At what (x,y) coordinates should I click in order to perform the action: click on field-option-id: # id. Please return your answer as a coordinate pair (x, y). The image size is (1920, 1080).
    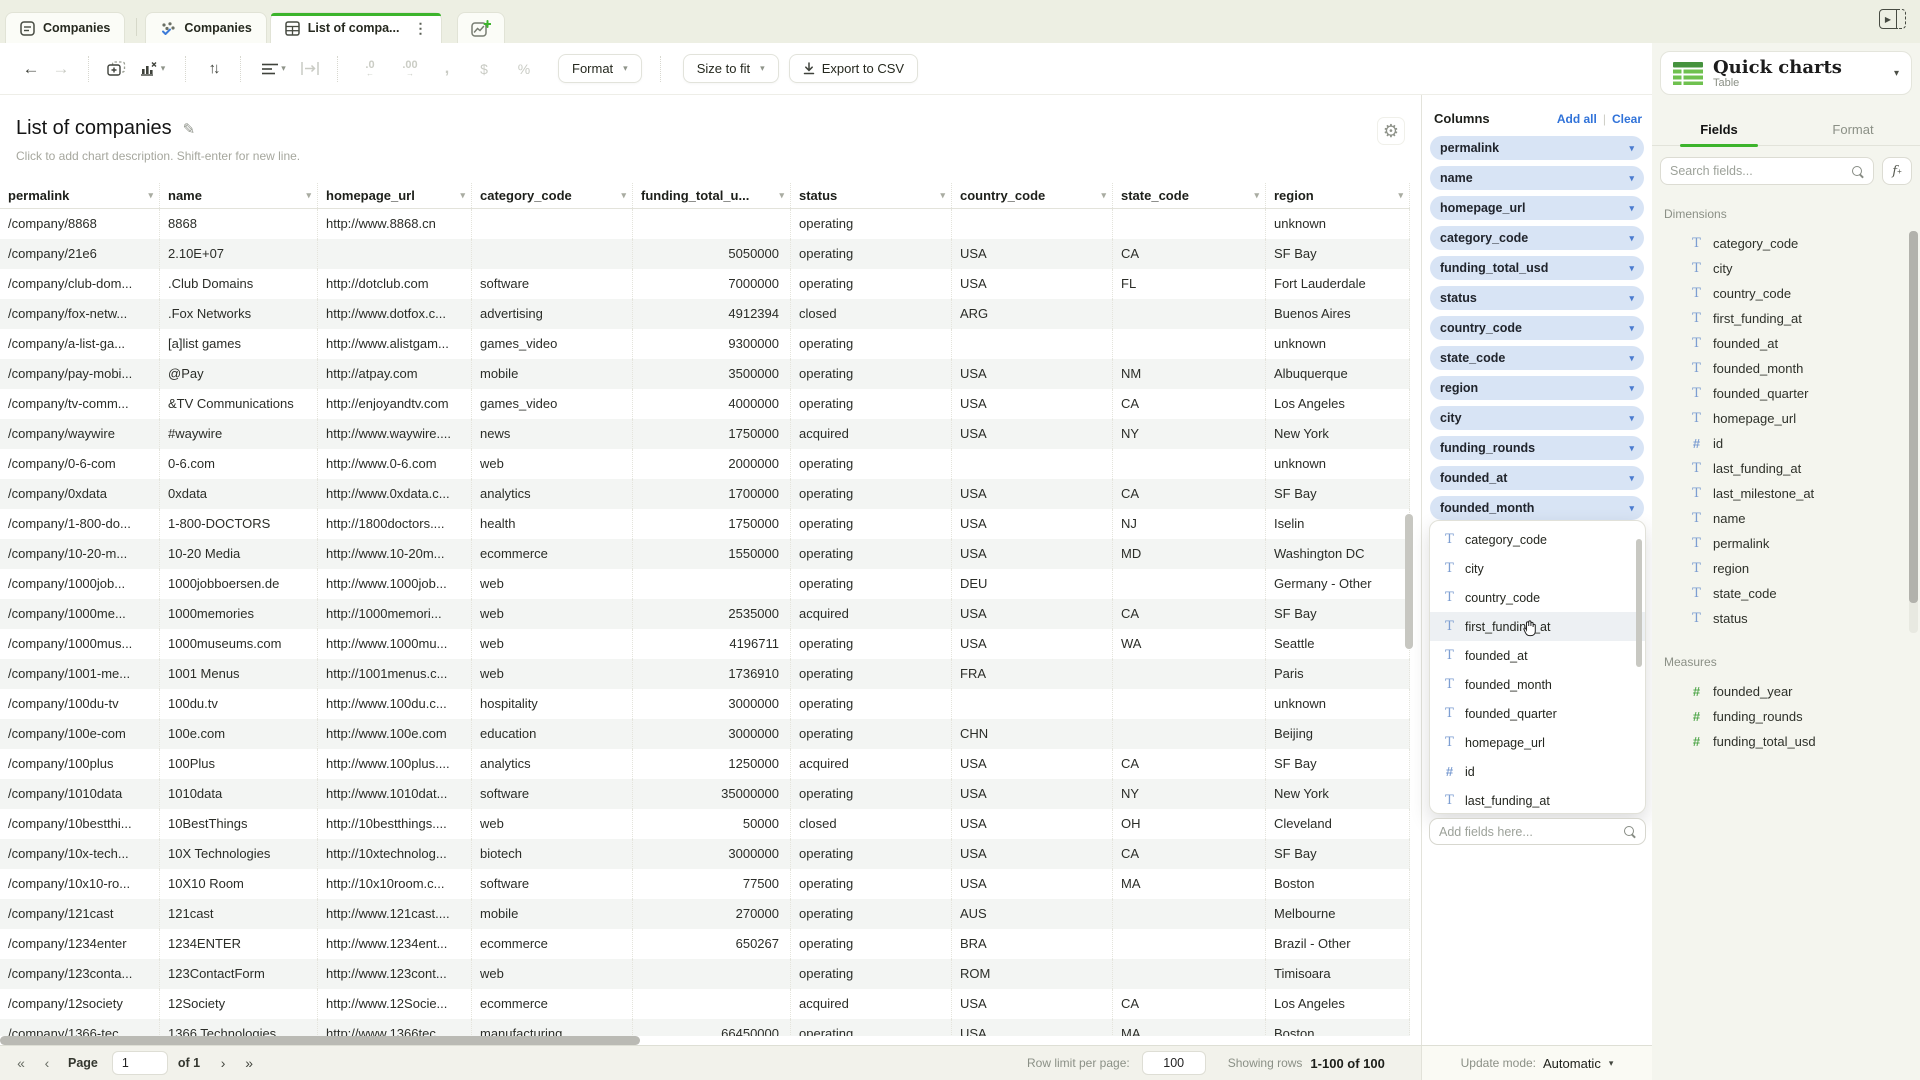
    Looking at the image, I should click on (1537, 771).